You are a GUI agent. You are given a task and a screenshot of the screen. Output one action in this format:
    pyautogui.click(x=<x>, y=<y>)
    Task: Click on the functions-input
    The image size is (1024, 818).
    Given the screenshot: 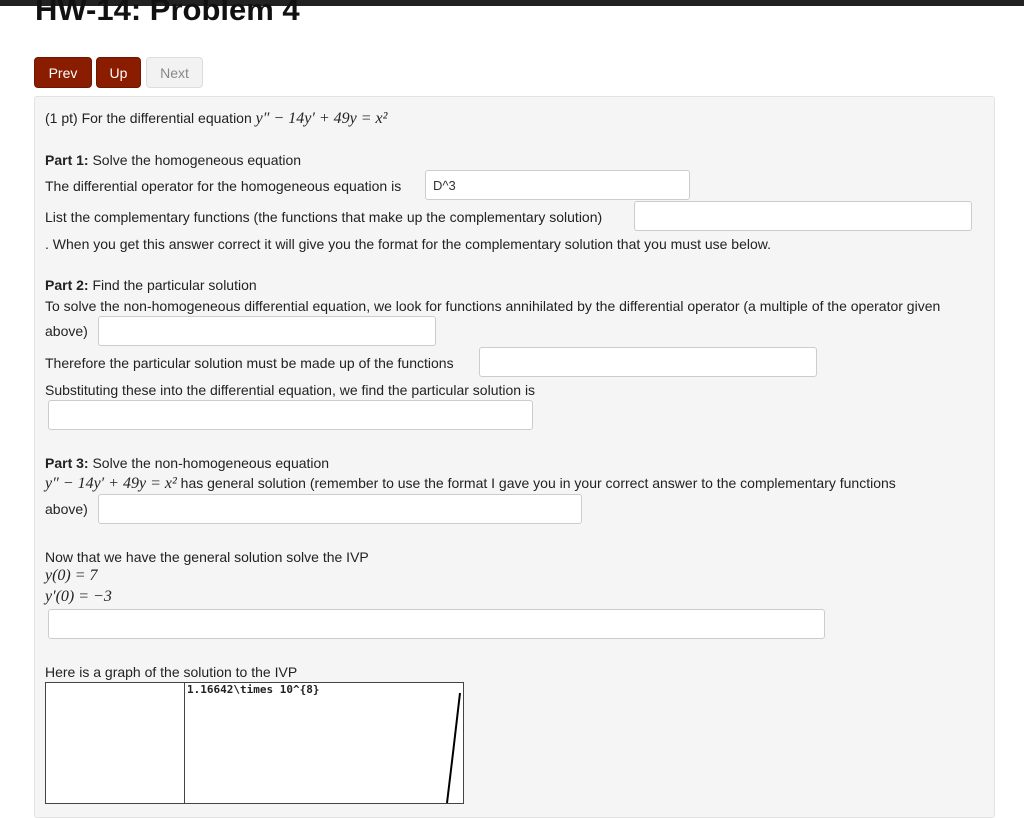 What is the action you would take?
    pyautogui.click(x=648, y=362)
    